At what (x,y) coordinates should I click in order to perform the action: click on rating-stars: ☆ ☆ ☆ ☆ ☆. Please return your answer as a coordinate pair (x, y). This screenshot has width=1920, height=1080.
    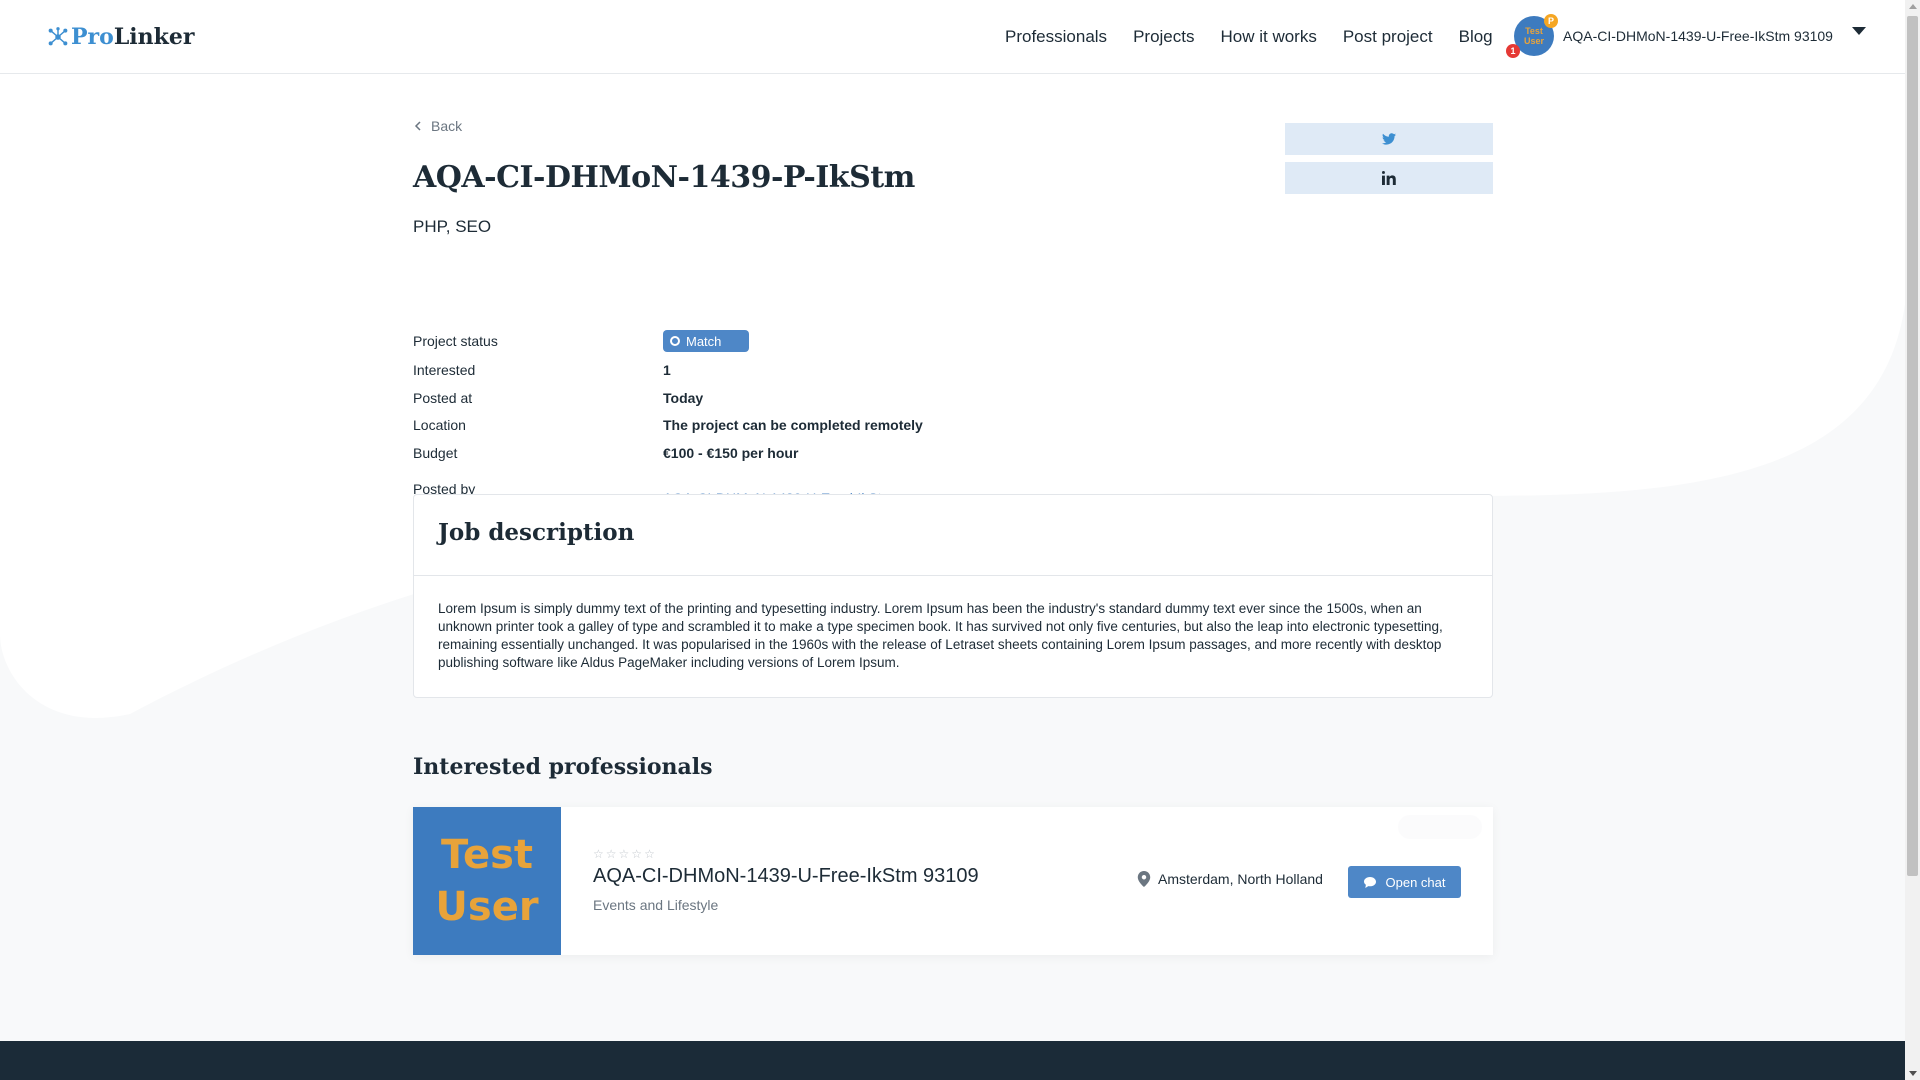
    Looking at the image, I should click on (625, 854).